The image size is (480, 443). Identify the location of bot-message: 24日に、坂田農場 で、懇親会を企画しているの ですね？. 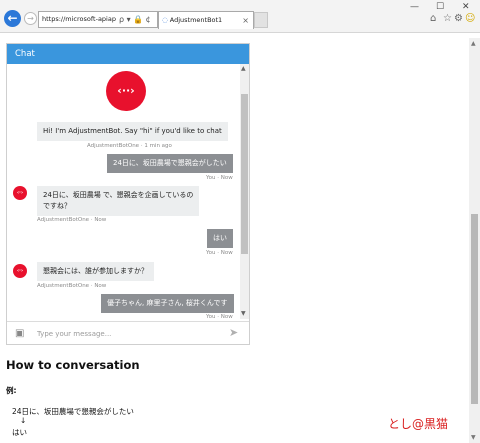
(118, 201).